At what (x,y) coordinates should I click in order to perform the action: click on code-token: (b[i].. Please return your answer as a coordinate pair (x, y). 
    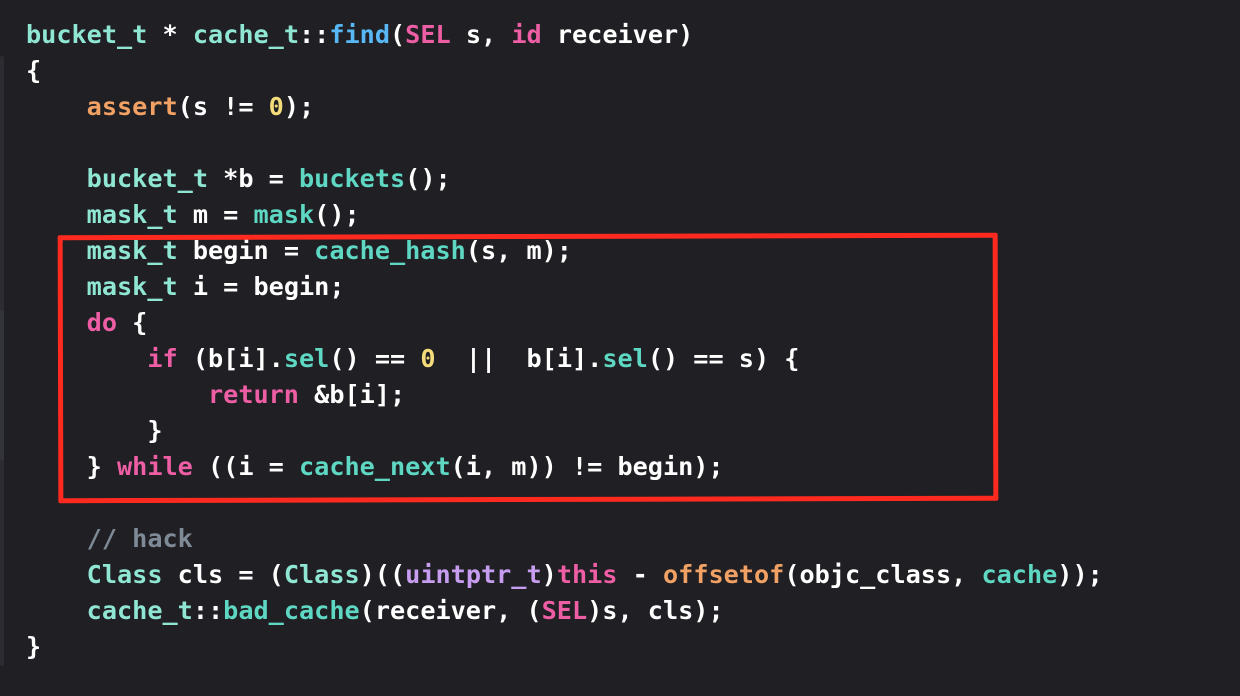
    Looking at the image, I should click on (230, 358).